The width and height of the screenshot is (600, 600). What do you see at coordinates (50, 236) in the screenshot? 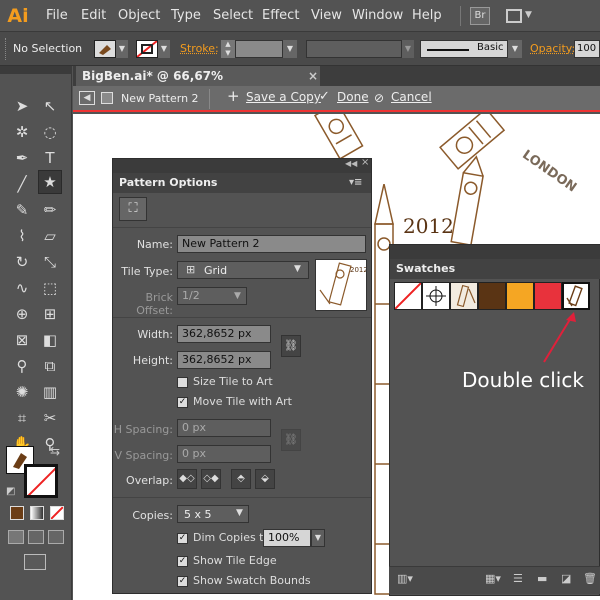
I see `eraser-tool-icon: ▱` at bounding box center [50, 236].